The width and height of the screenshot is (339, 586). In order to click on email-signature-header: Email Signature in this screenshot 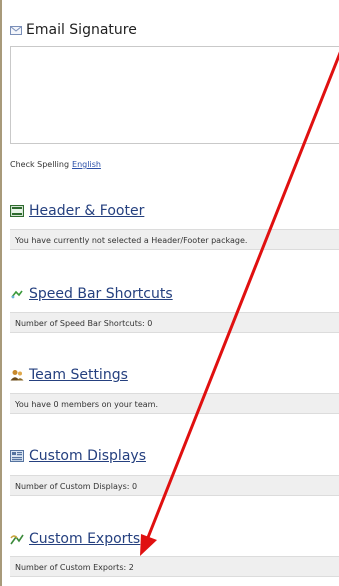, I will do `click(73, 30)`.